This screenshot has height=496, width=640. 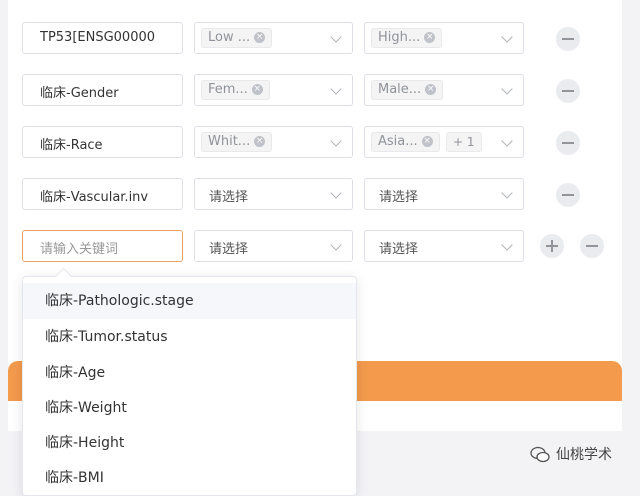 I want to click on selected-tag: Low ... ×, so click(x=237, y=38).